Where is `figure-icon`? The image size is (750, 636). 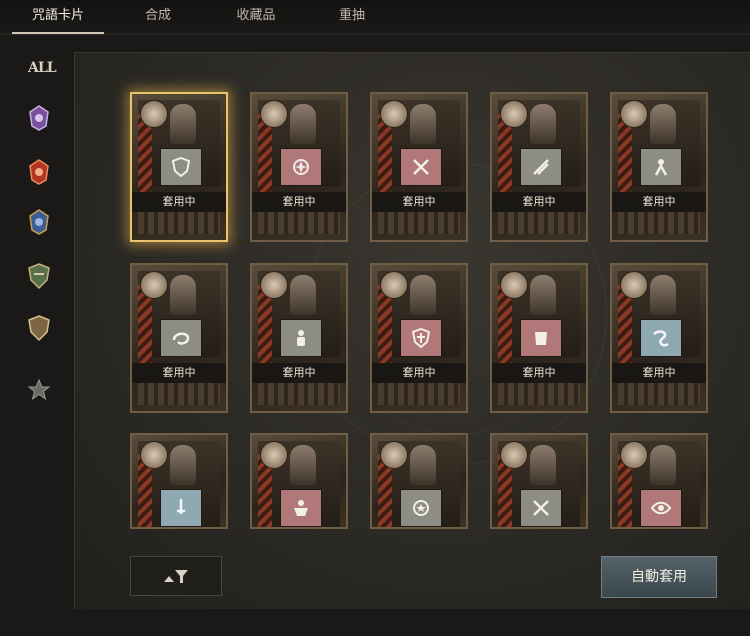
figure-icon is located at coordinates (661, 167).